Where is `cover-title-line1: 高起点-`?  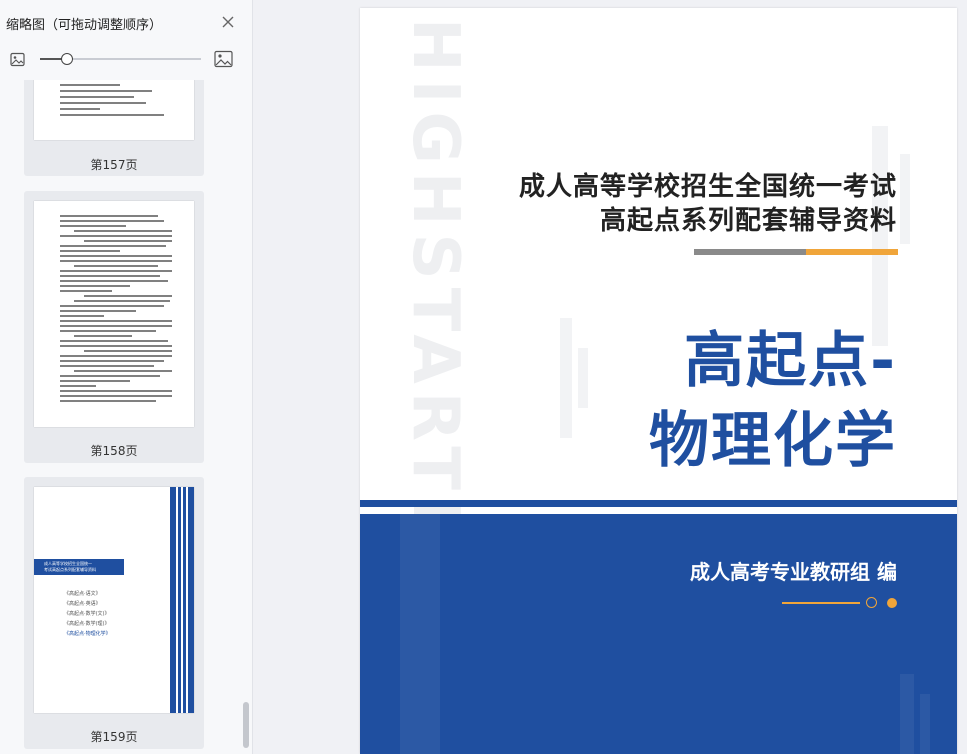
cover-title-line1: 高起点- is located at coordinates (790, 361).